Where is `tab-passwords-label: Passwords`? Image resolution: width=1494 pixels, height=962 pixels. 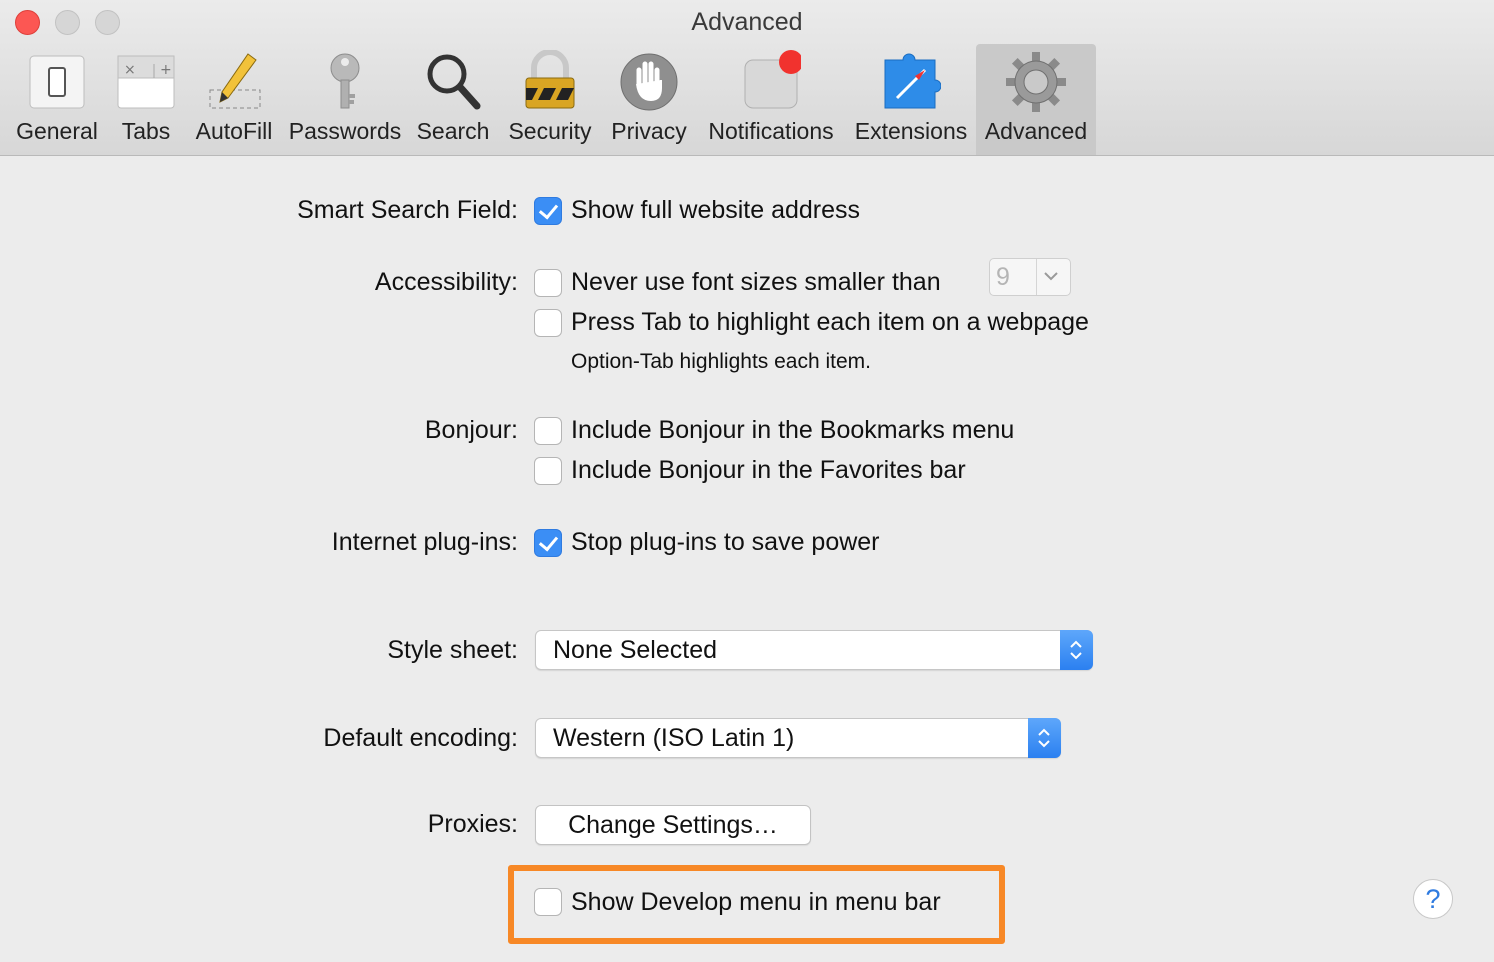 tab-passwords-label: Passwords is located at coordinates (345, 131).